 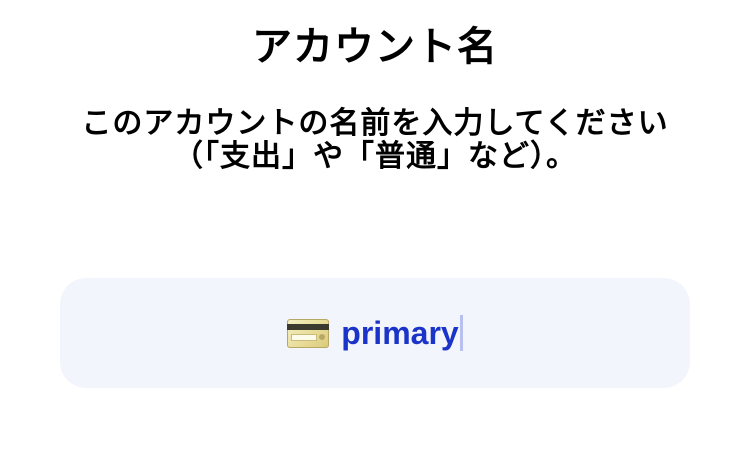 What do you see at coordinates (322, 336) in the screenshot?
I see `card-logo-dot` at bounding box center [322, 336].